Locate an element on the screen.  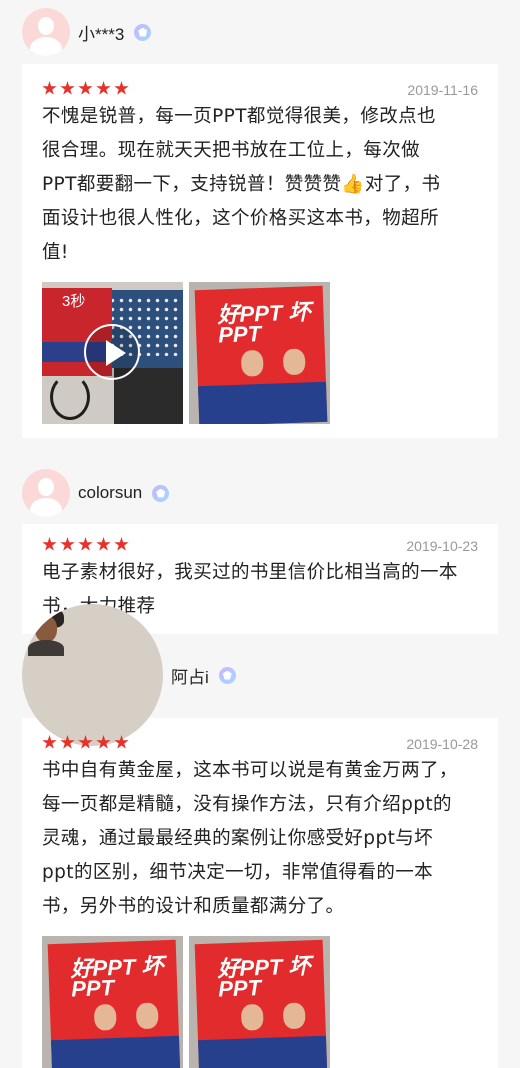
play-icon is located at coordinates (112, 352).